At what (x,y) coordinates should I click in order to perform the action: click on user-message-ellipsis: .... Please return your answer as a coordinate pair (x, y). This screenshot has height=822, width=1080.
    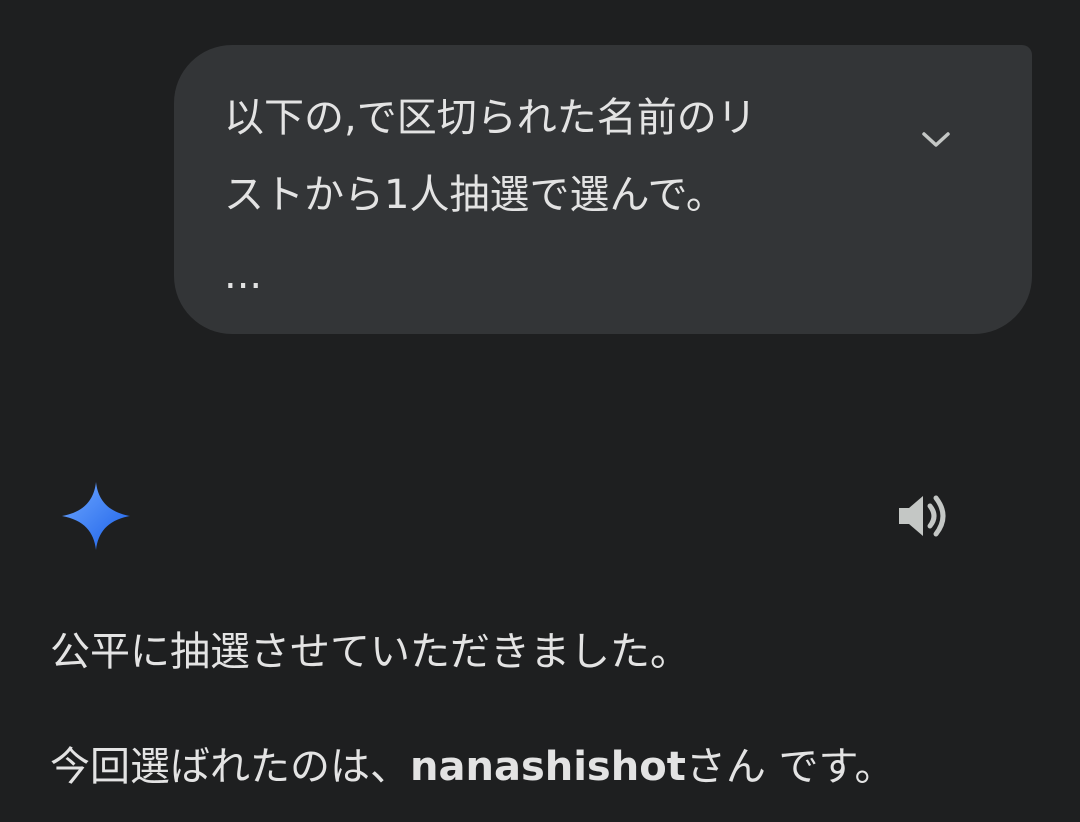
    Looking at the image, I should click on (243, 275).